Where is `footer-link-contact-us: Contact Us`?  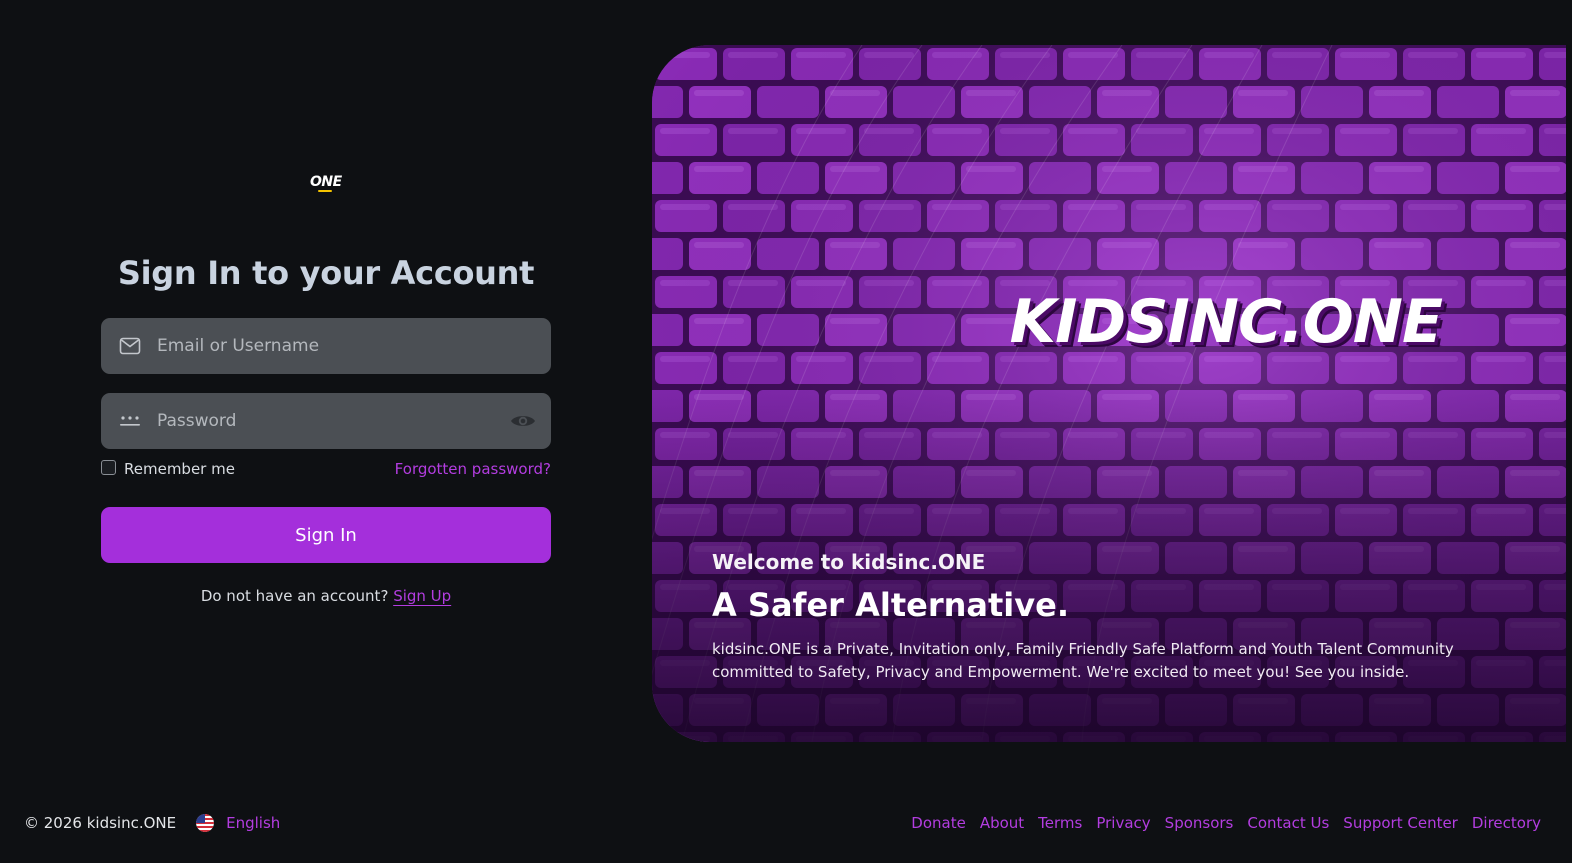
footer-link-contact-us: Contact Us is located at coordinates (1288, 823).